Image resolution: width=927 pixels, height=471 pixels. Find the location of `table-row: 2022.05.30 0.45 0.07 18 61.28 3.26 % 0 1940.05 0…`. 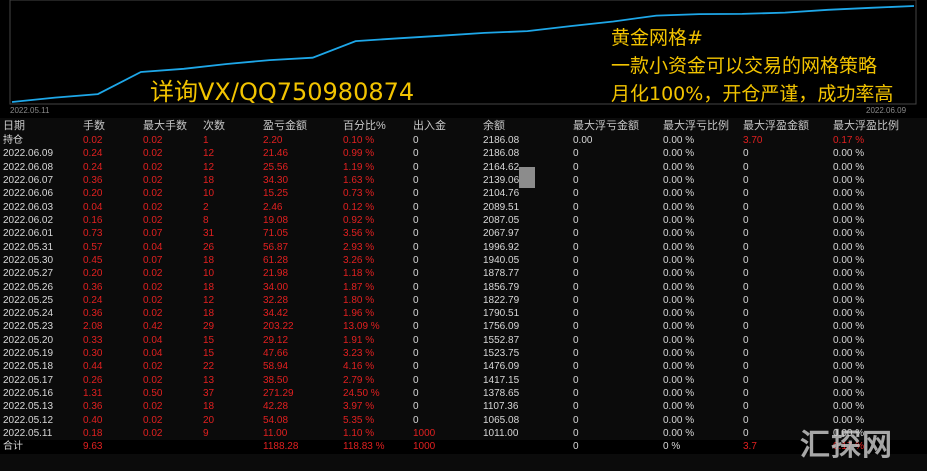

table-row: 2022.05.30 0.45 0.07 18 61.28 3.26 % 0 1940.05 0… is located at coordinates (463, 260).